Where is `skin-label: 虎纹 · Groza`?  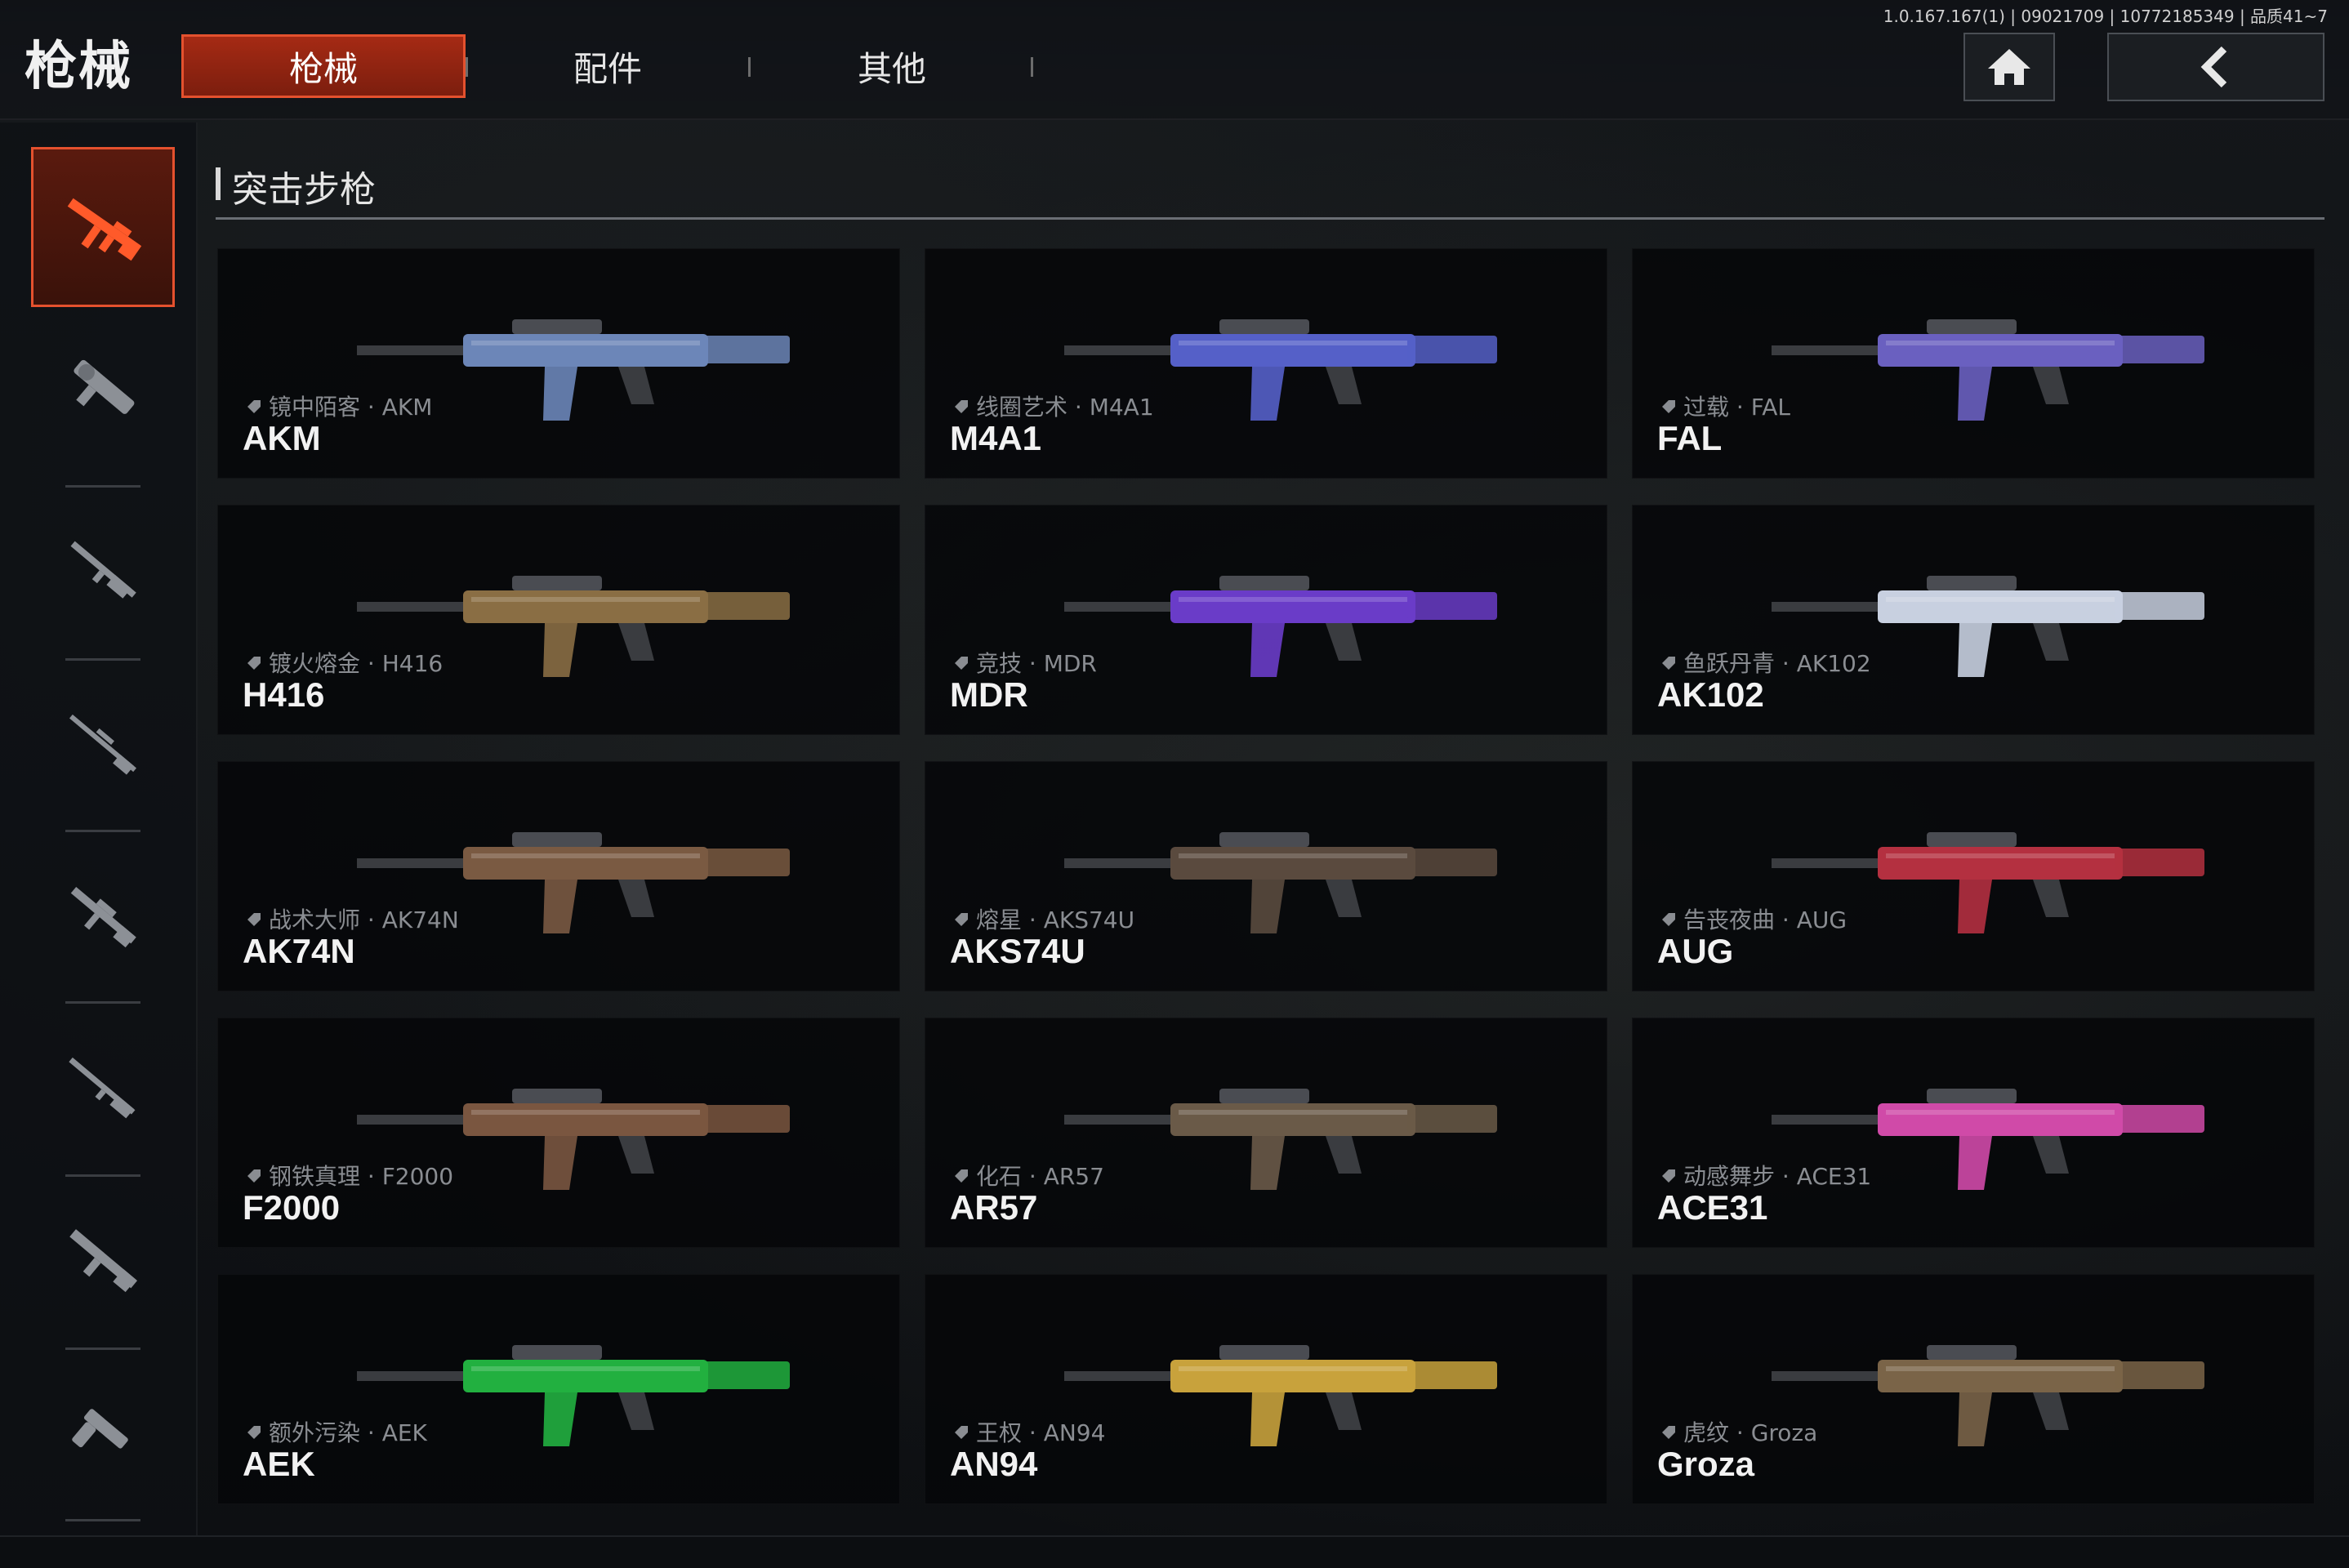 skin-label: 虎纹 · Groza is located at coordinates (1738, 1431).